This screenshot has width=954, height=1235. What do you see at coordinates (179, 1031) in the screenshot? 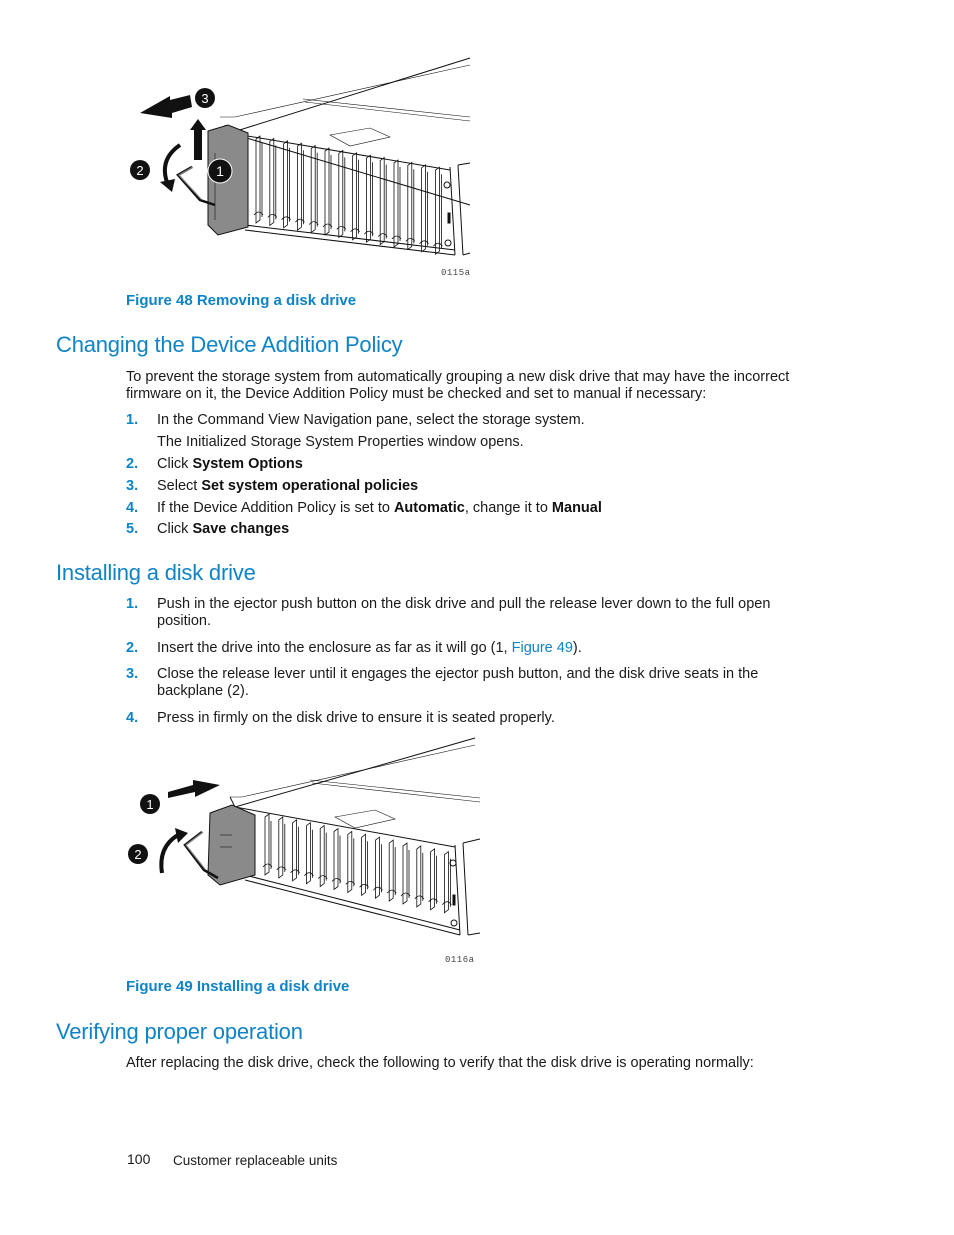
I see `section-heading-verifying-operation: Verifying proper operation` at bounding box center [179, 1031].